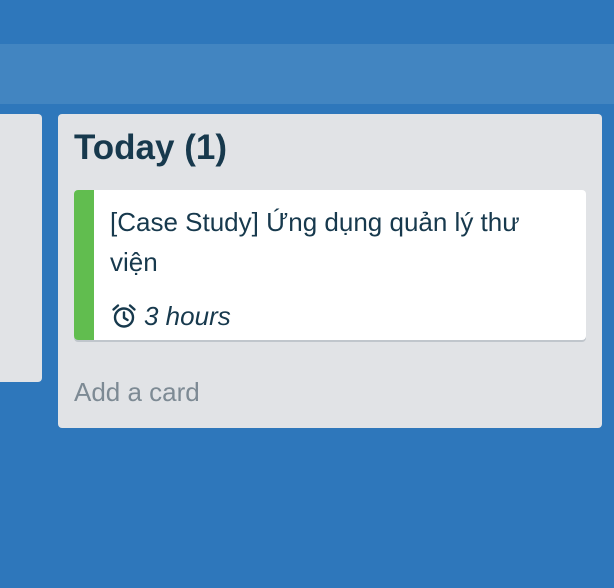  What do you see at coordinates (187, 316) in the screenshot?
I see `due-date-text: 3 hours` at bounding box center [187, 316].